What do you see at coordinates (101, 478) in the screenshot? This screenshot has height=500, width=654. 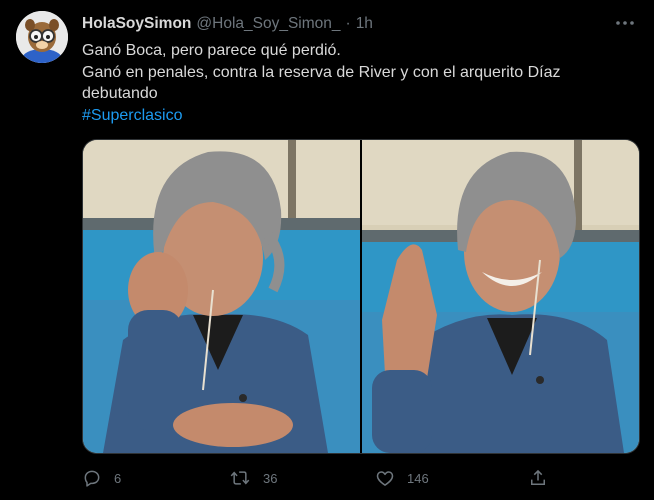 I see `reply-button: 6` at bounding box center [101, 478].